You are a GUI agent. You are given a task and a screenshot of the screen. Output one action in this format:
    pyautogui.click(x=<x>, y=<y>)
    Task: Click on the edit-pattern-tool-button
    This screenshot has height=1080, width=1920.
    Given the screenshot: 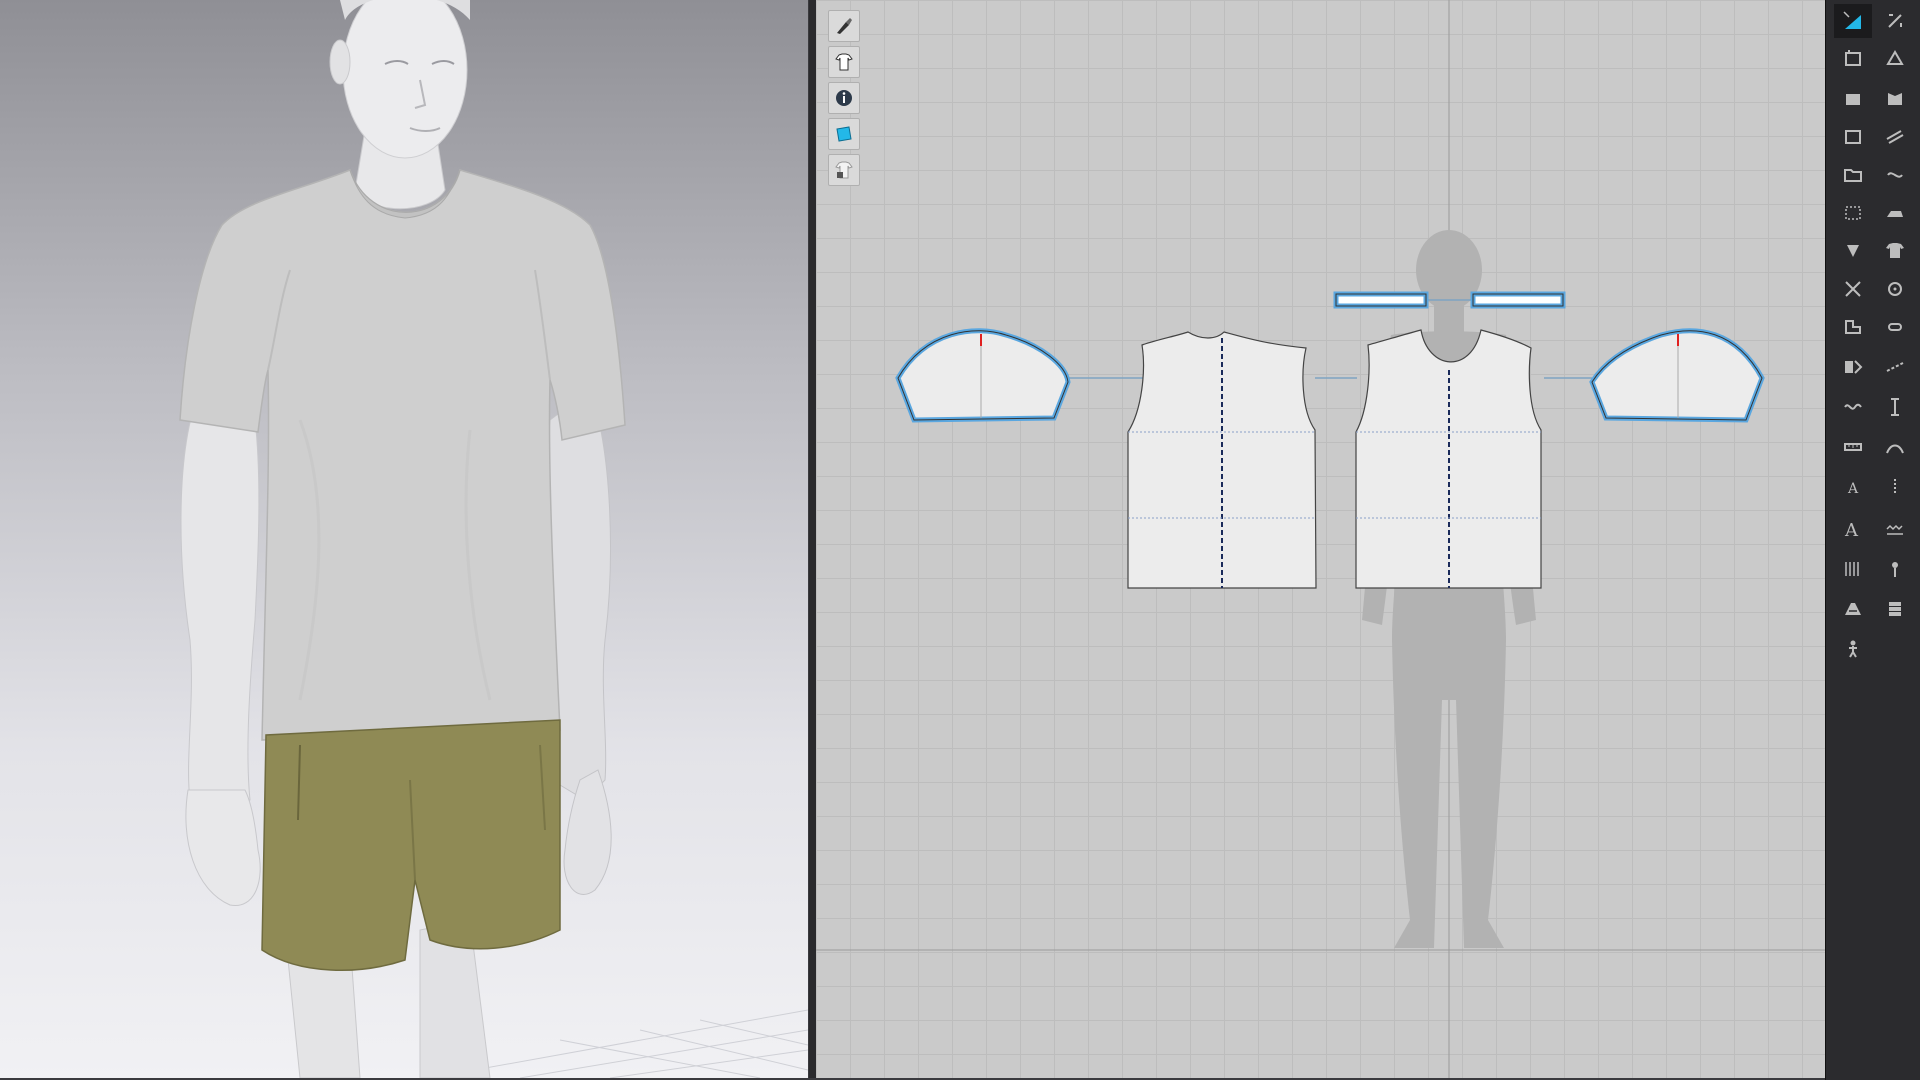 What is the action you would take?
    pyautogui.click(x=1895, y=21)
    